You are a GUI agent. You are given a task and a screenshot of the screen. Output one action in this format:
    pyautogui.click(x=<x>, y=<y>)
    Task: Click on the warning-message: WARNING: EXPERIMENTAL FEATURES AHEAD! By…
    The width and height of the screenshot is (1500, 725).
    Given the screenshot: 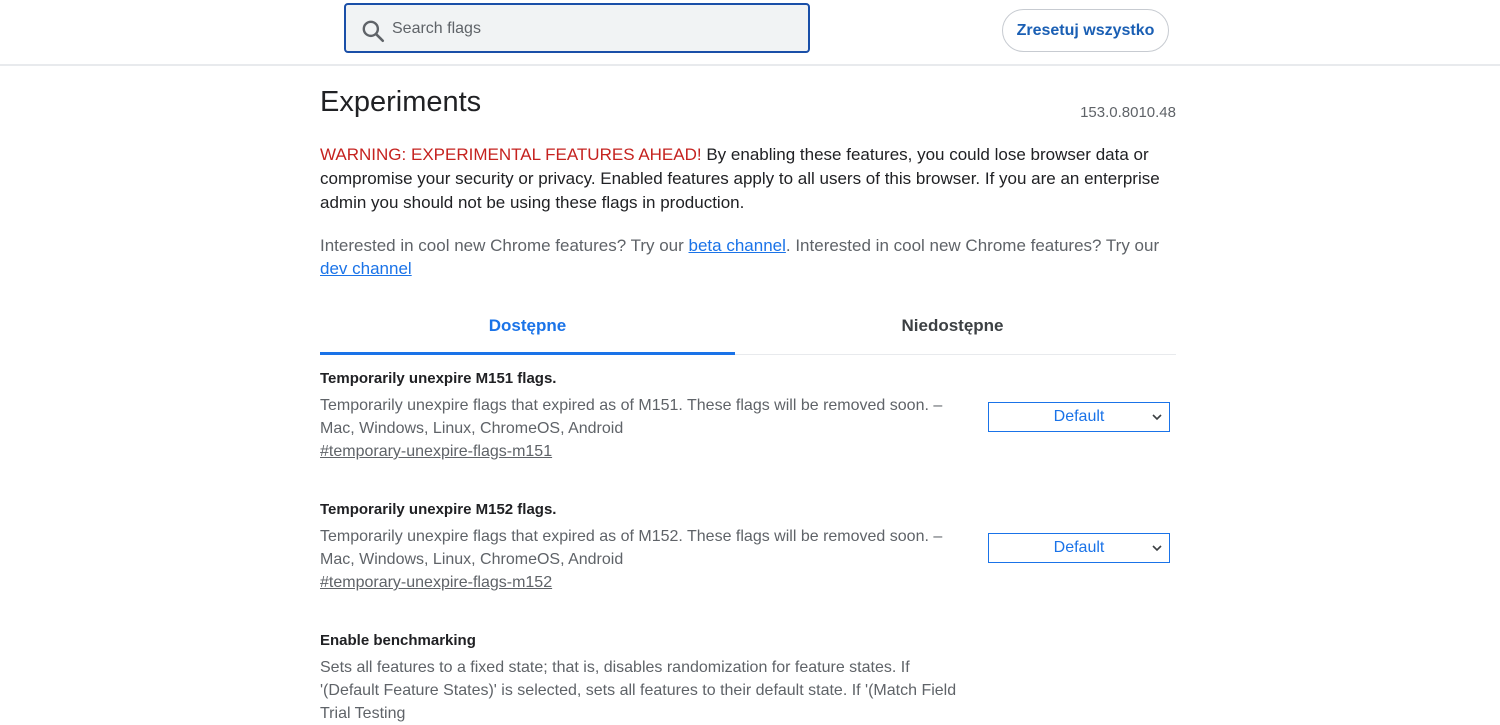 What is the action you would take?
    pyautogui.click(x=748, y=179)
    